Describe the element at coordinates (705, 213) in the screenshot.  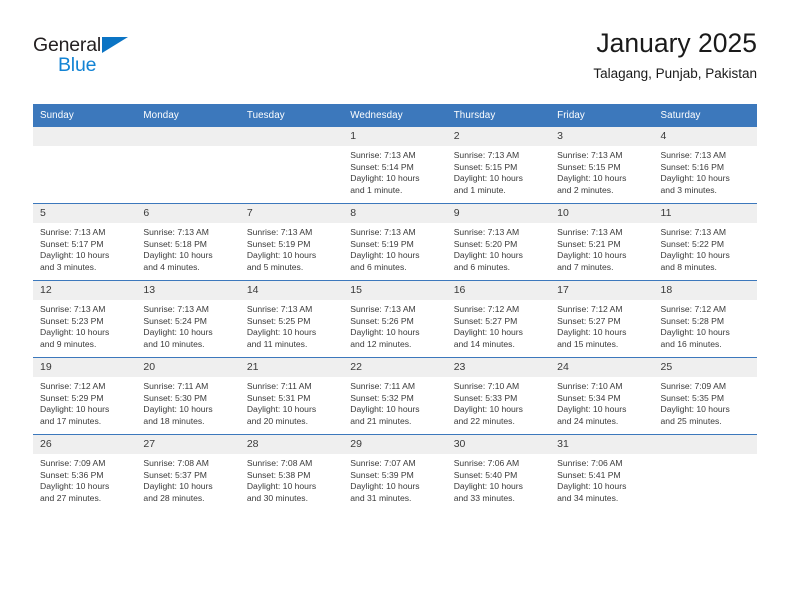
I see `day-number: 11` at that location.